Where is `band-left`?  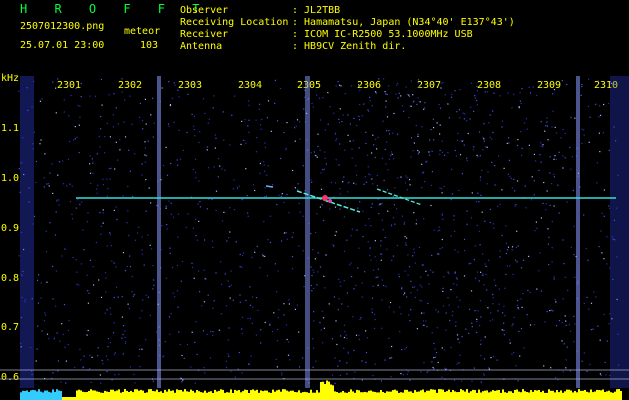
band-left is located at coordinates (27, 232).